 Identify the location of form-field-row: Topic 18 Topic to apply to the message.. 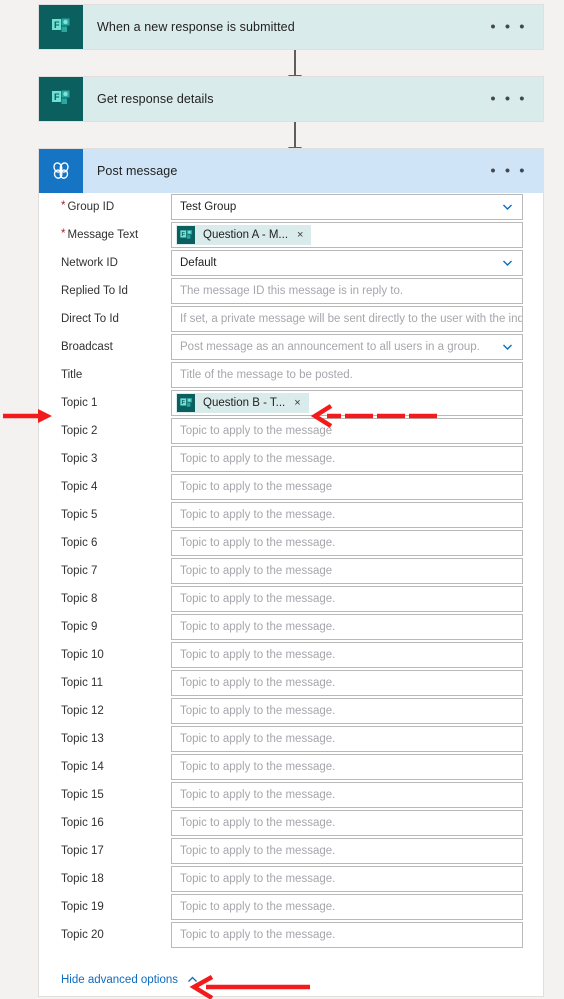
(291, 879).